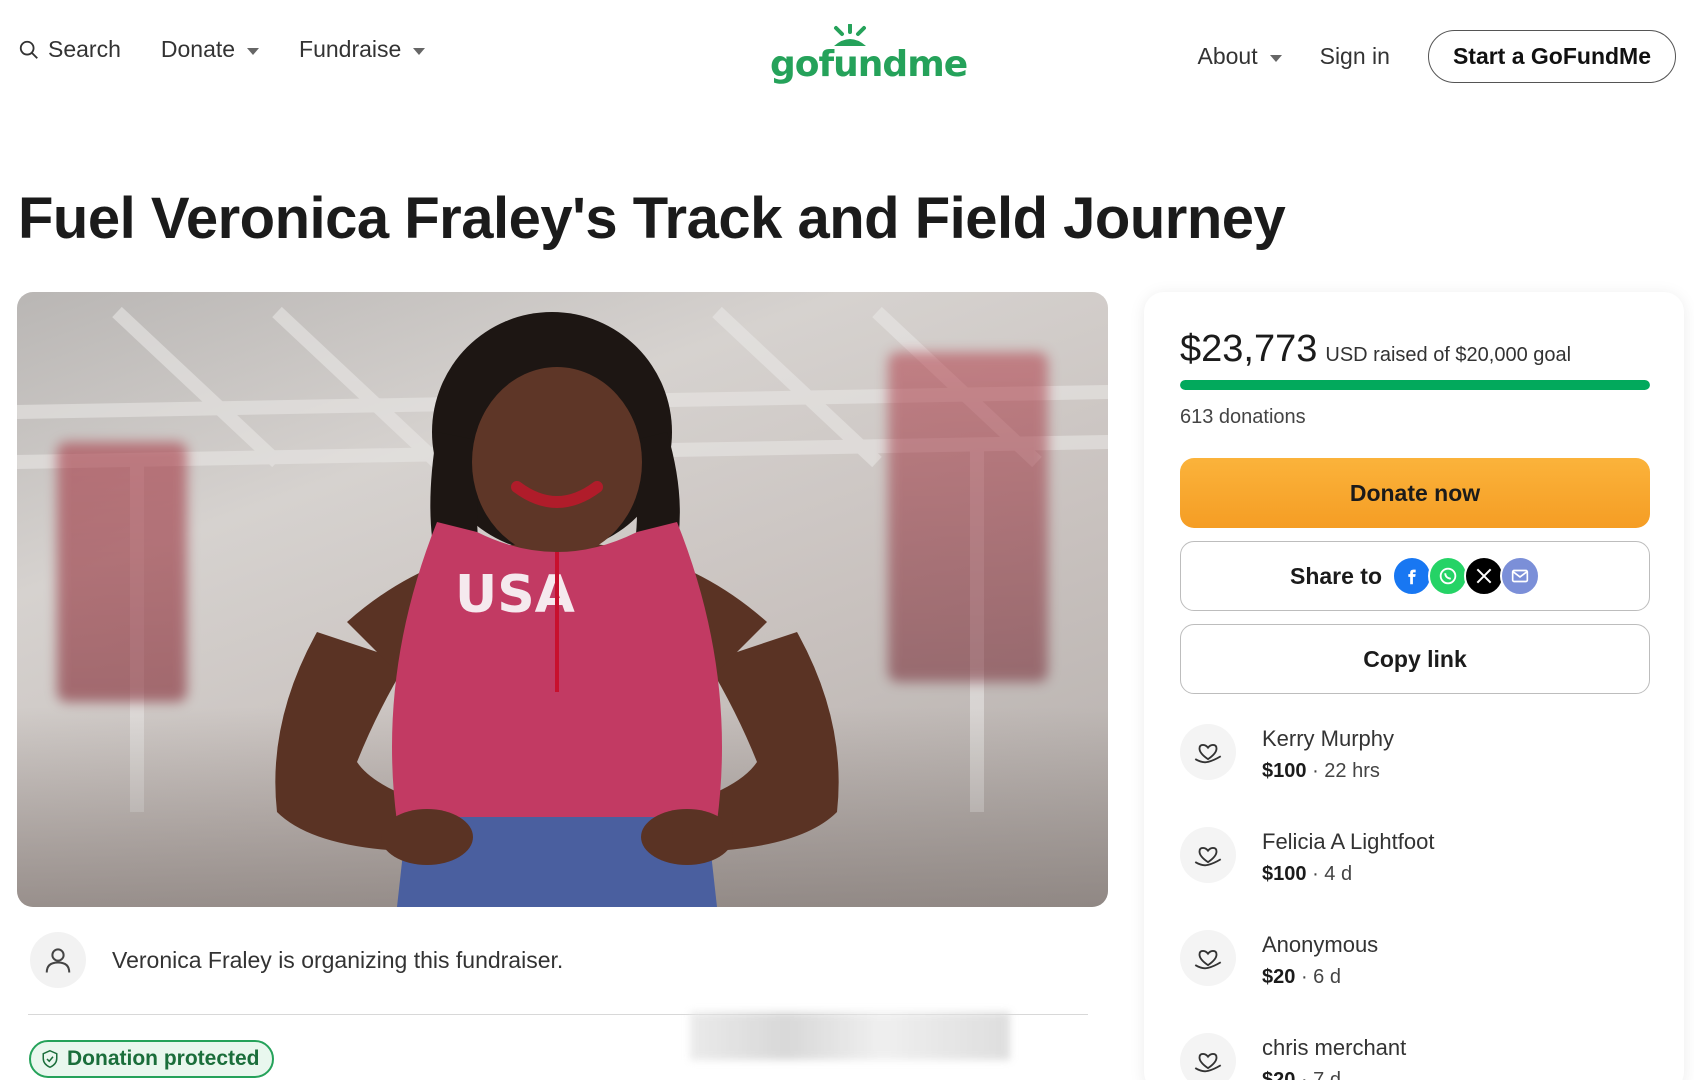  Describe the element at coordinates (1249, 349) in the screenshot. I see `raised-amount: $23,773` at that location.